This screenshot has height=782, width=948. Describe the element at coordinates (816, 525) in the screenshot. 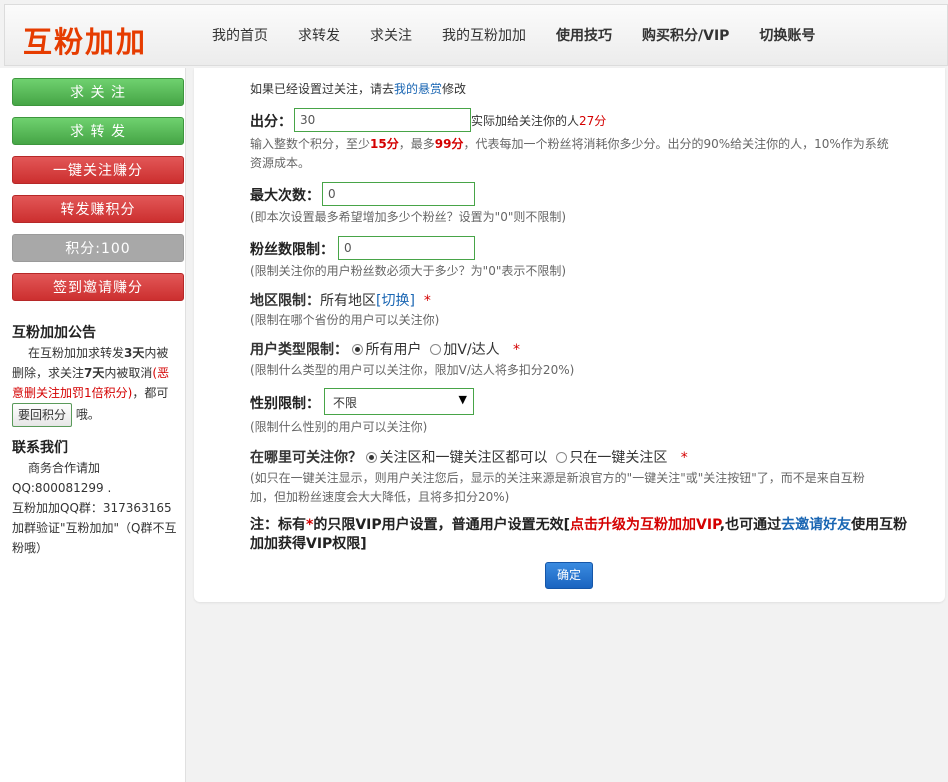

I see `invite-friends-link: 去邀请好友` at that location.